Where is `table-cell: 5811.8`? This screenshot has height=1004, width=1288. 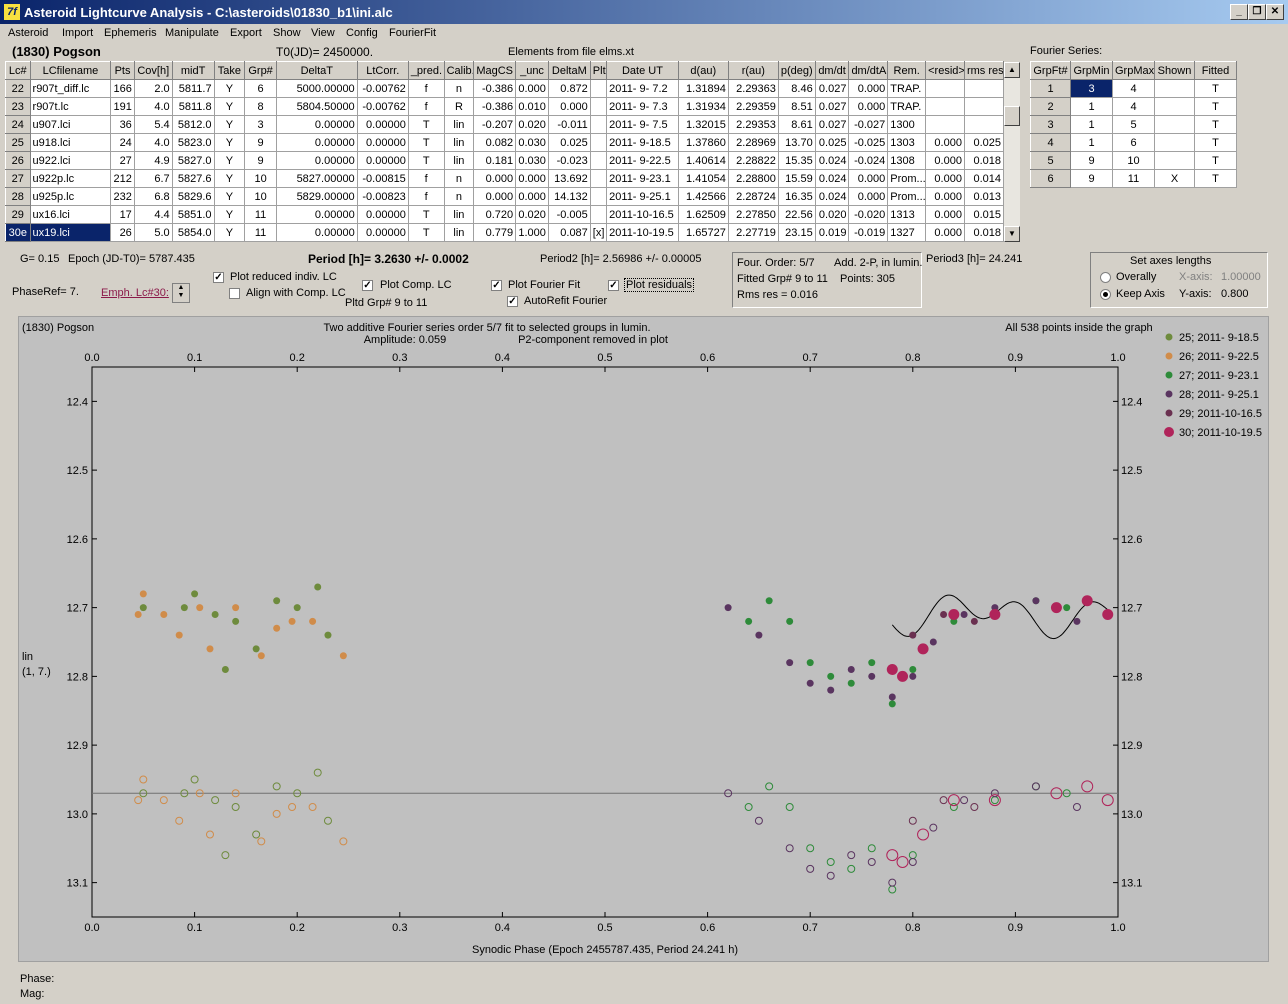 table-cell: 5811.8 is located at coordinates (193, 106).